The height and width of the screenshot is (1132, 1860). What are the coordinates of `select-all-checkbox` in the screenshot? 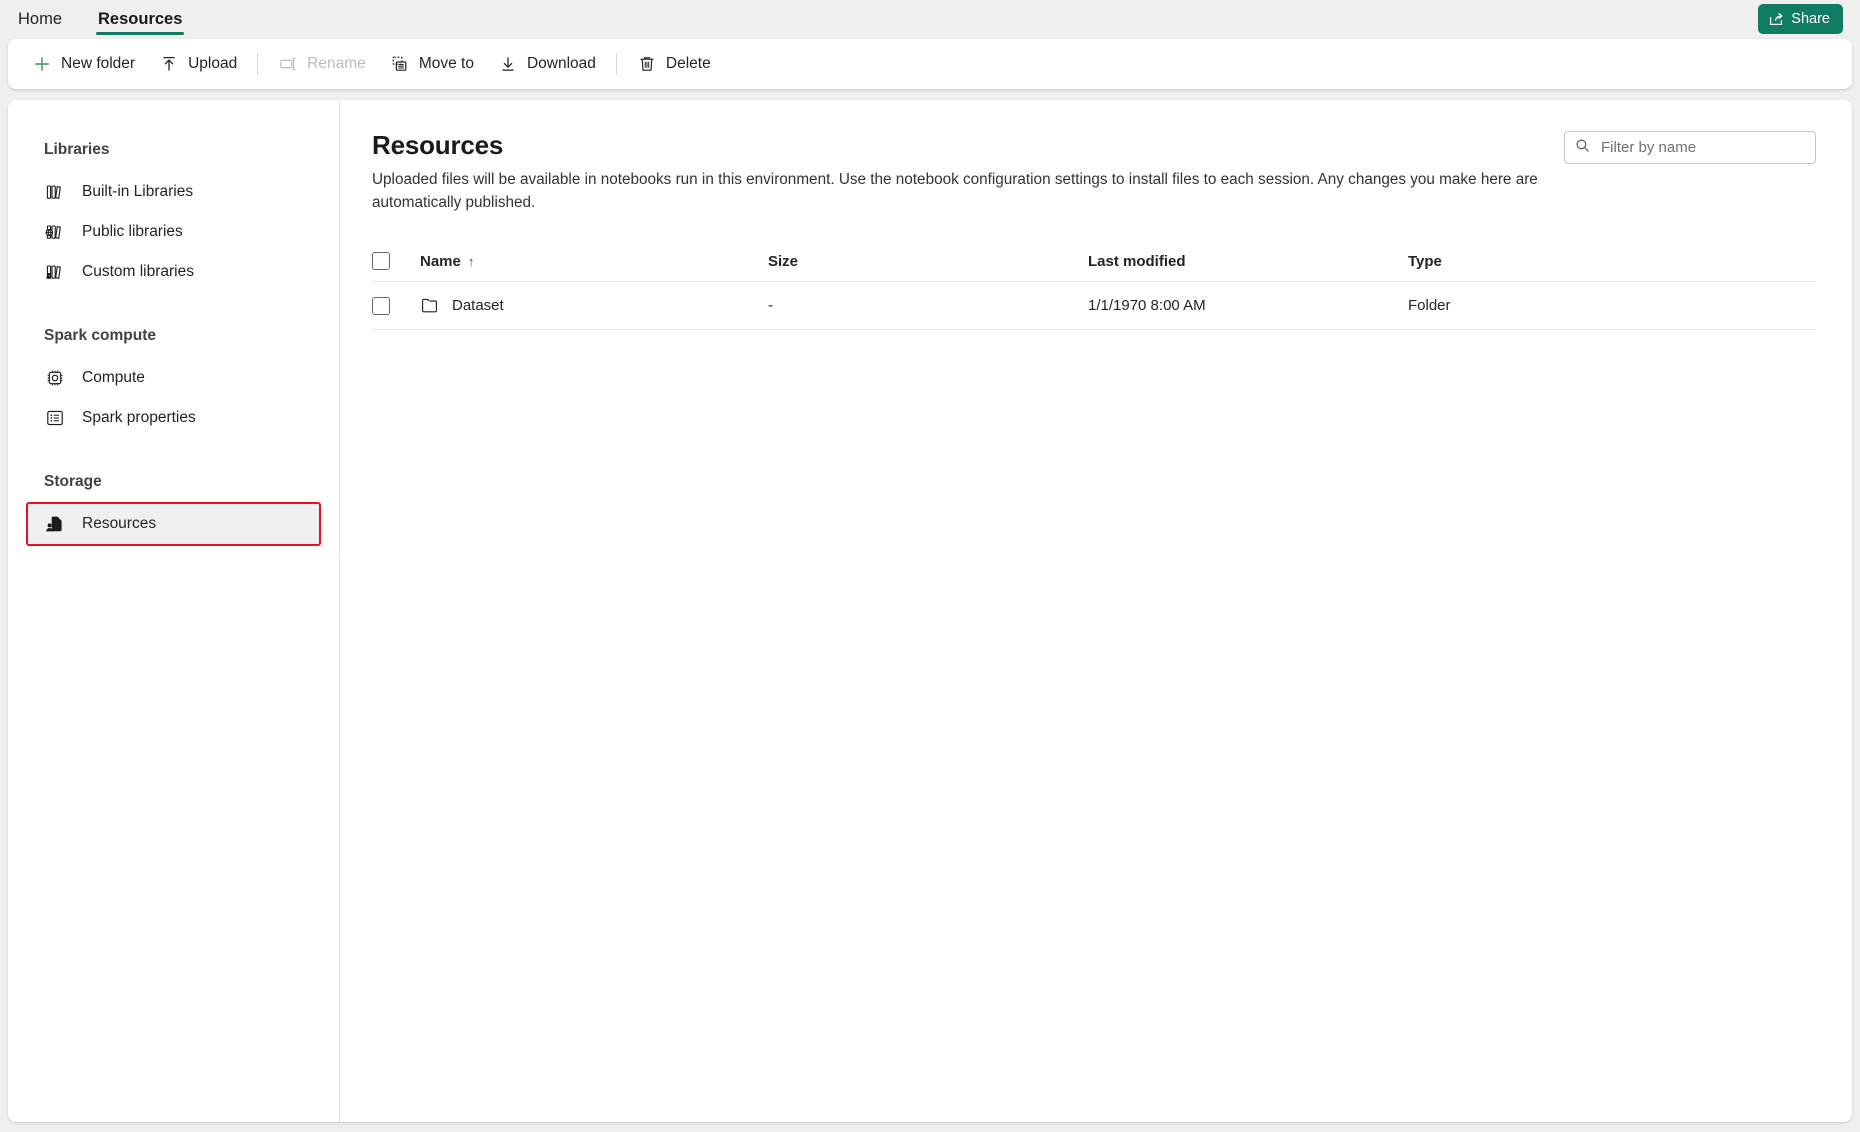 It's located at (381, 261).